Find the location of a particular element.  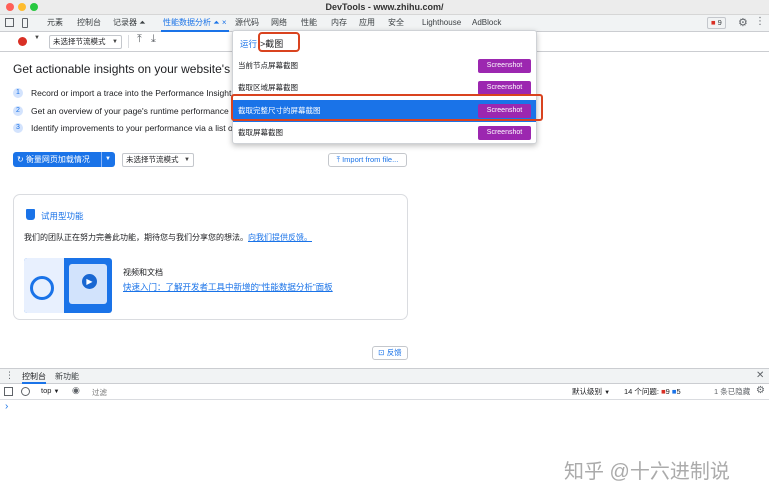

feedback-link: 向我们提供反馈。 is located at coordinates (280, 237).